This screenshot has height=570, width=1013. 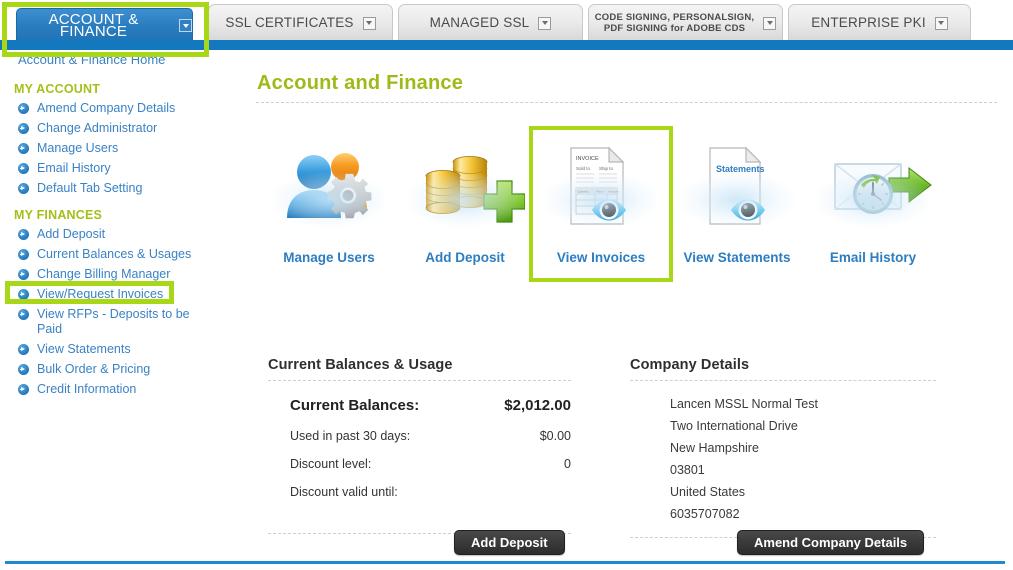 What do you see at coordinates (87, 389) in the screenshot?
I see `sidebar-item-label: Credit Information` at bounding box center [87, 389].